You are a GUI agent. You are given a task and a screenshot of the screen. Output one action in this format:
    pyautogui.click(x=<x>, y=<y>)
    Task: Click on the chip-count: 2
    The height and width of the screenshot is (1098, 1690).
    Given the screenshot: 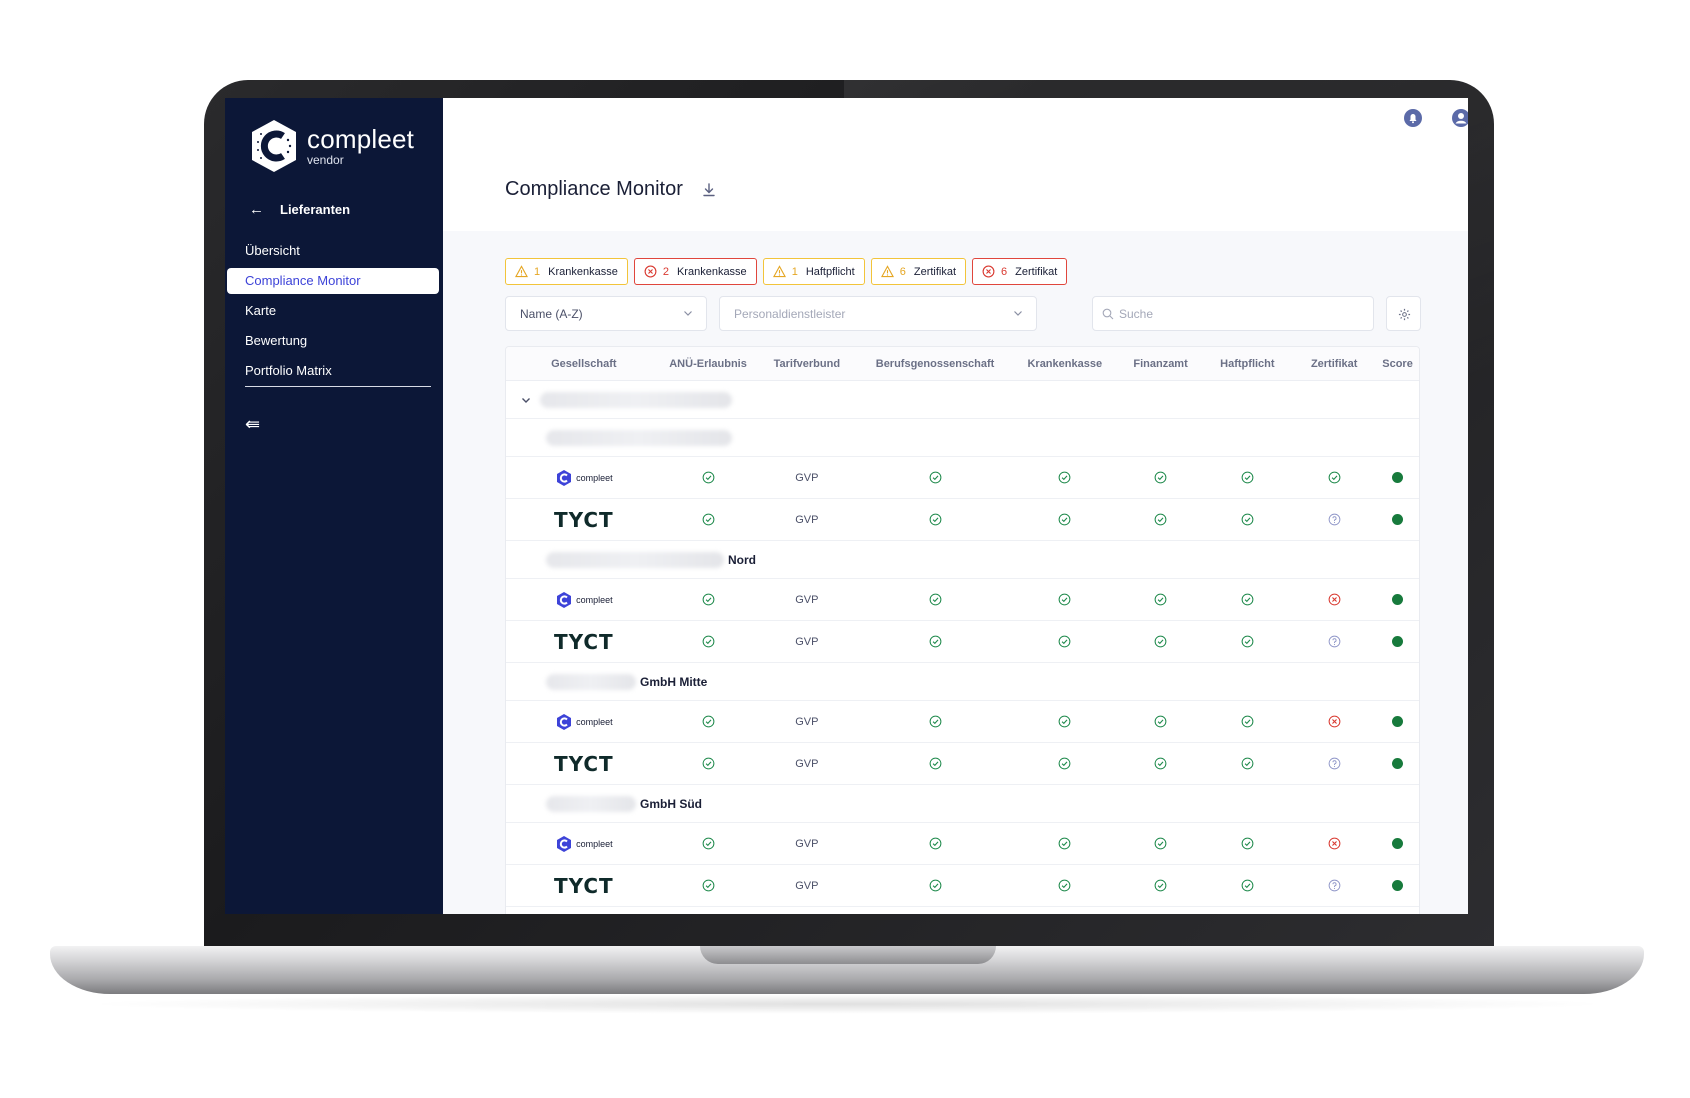 What is the action you would take?
    pyautogui.click(x=665, y=271)
    